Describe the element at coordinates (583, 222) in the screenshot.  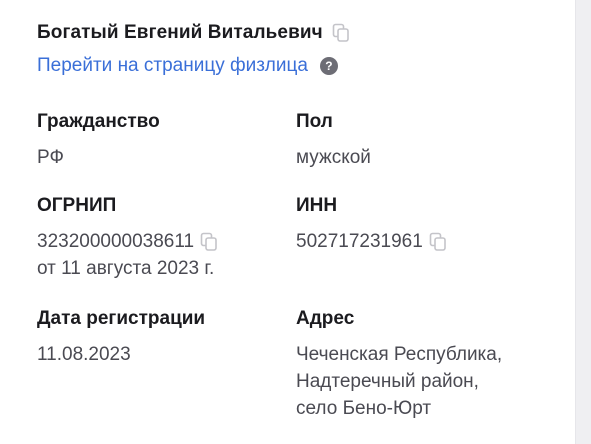
I see `page-background-edge` at that location.